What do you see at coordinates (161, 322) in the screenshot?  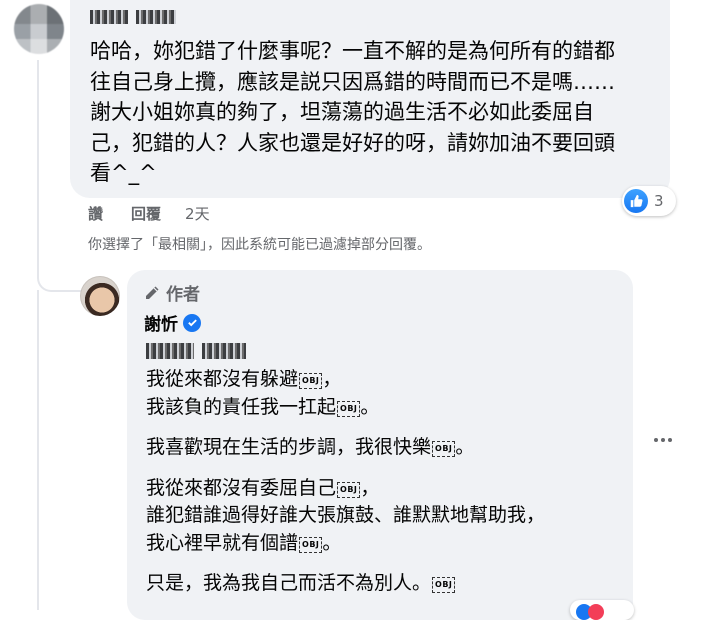 I see `author-name: 謝忻` at bounding box center [161, 322].